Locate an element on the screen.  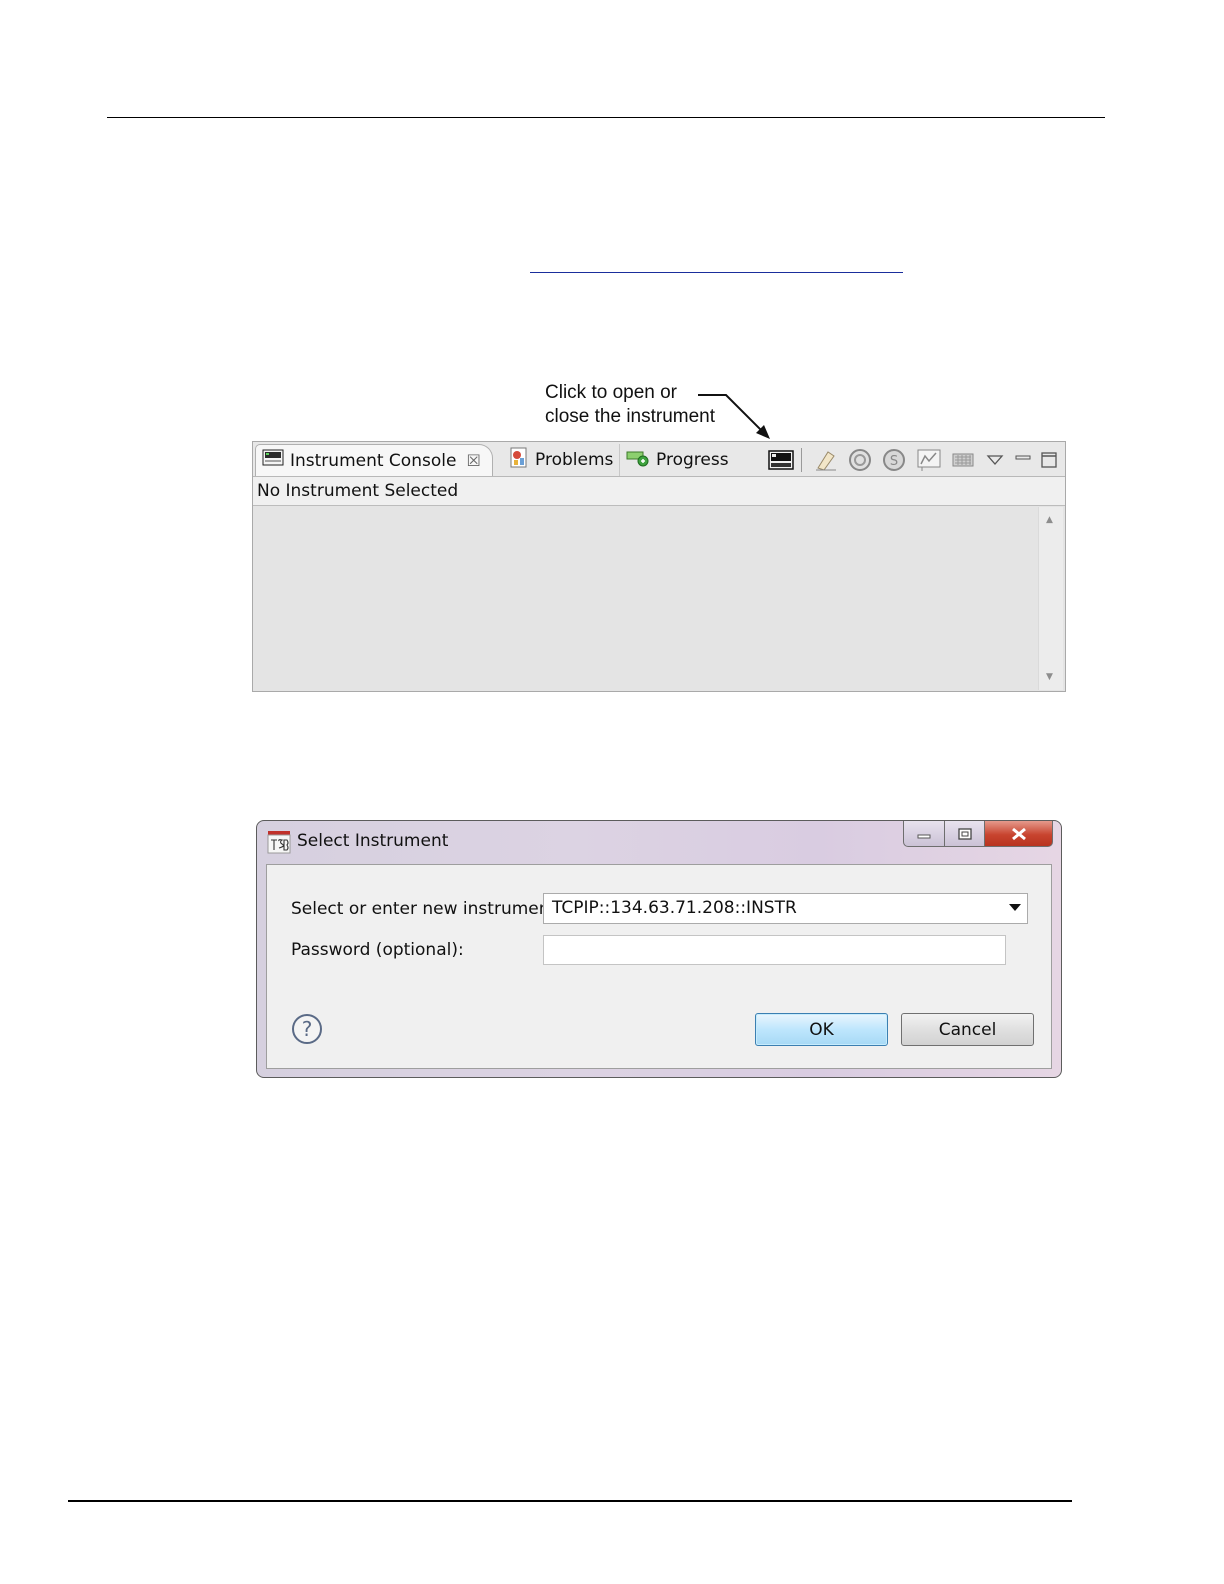
graph-button is located at coordinates (929, 460).